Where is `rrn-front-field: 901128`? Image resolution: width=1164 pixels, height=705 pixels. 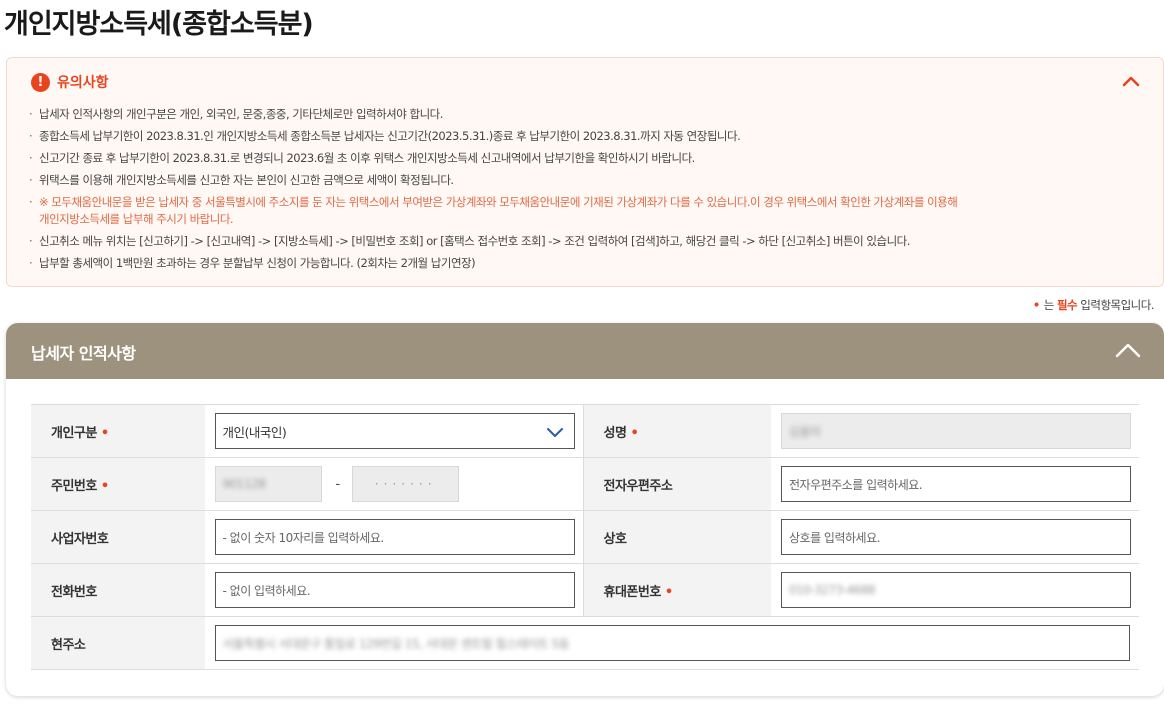 rrn-front-field: 901128 is located at coordinates (268, 484).